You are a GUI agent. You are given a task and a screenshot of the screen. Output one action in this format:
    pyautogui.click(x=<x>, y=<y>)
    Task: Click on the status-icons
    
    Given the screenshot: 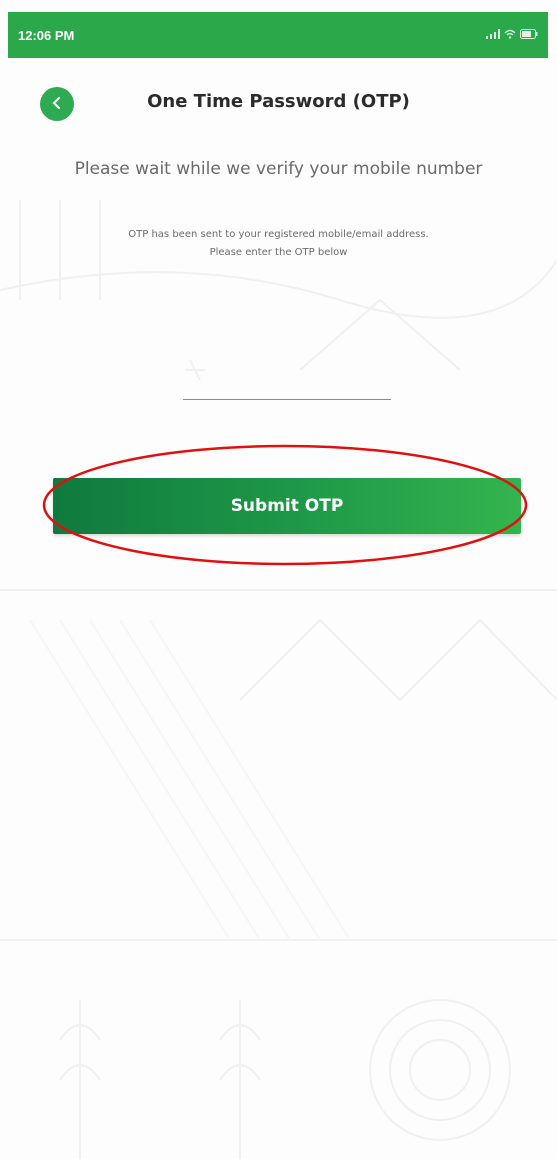 What is the action you would take?
    pyautogui.click(x=512, y=35)
    